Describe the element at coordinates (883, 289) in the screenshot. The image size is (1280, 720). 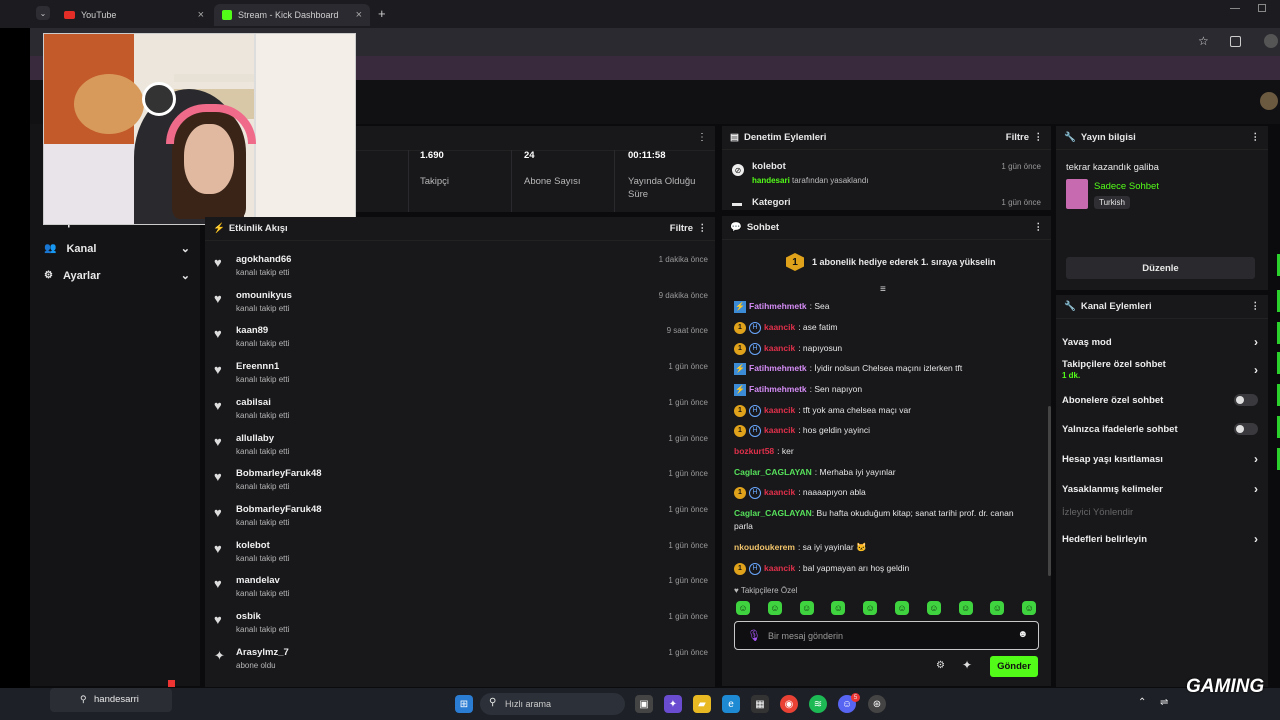
I see `pinned-toggle-icon: ≡` at that location.